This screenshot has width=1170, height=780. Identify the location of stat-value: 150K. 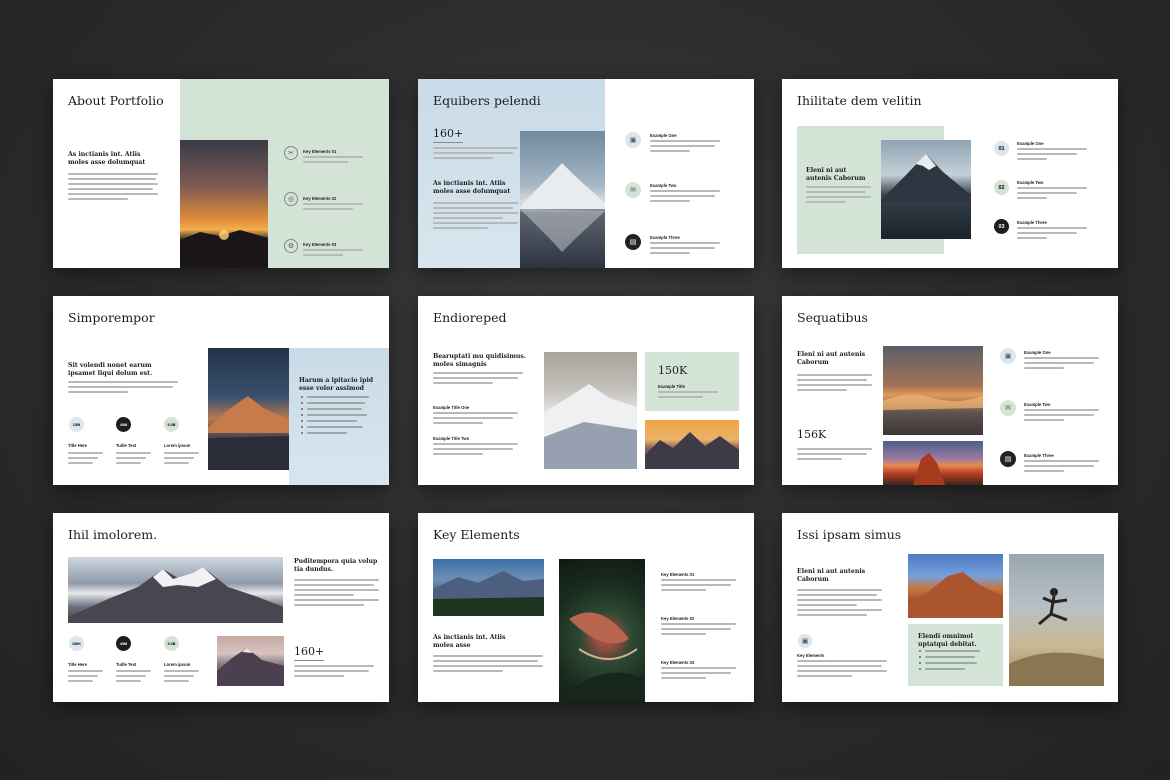
(76, 643).